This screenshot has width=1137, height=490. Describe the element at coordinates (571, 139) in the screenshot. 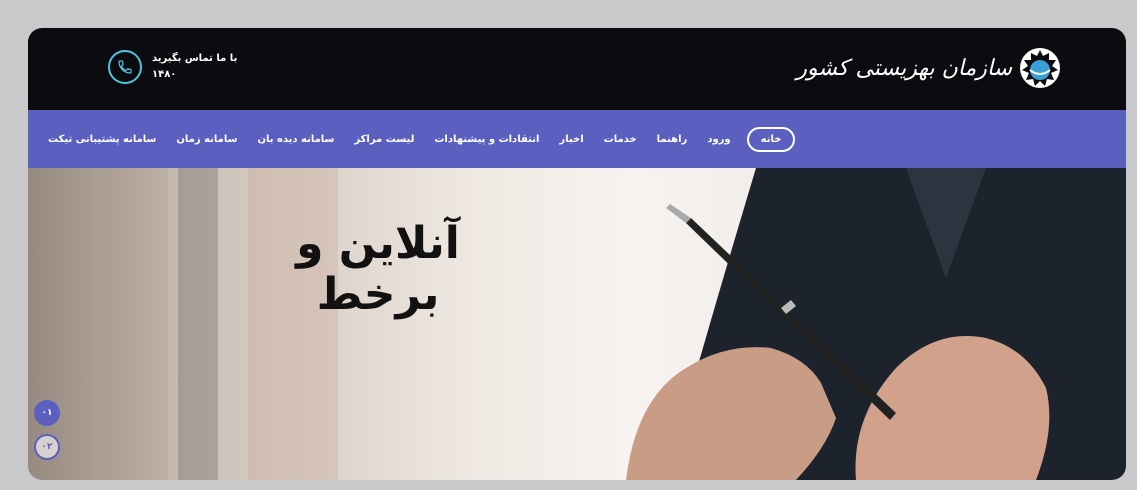

I see `nav-news: اخبار` at that location.